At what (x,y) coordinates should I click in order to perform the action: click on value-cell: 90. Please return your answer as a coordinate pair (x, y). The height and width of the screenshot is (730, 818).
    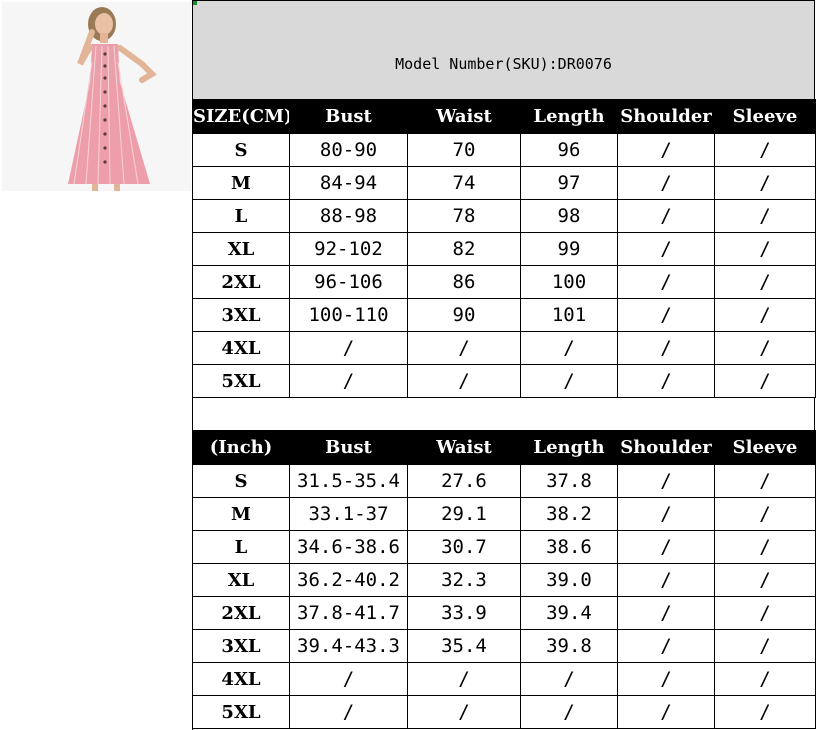
    Looking at the image, I should click on (464, 315).